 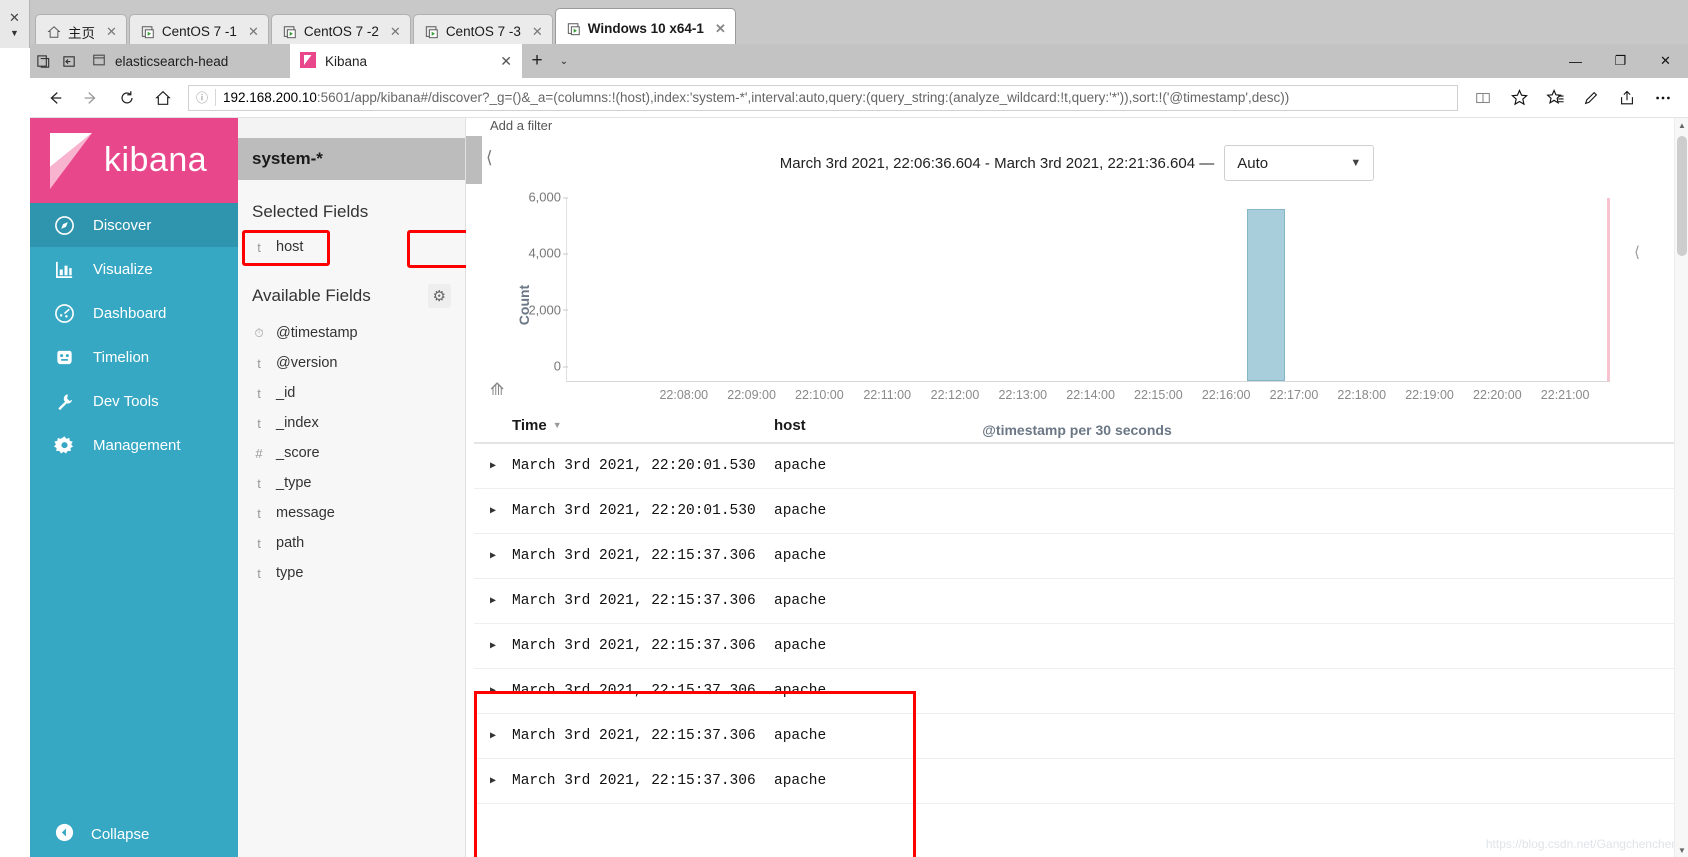 I want to click on interval-select: Auto ▼, so click(x=1299, y=163).